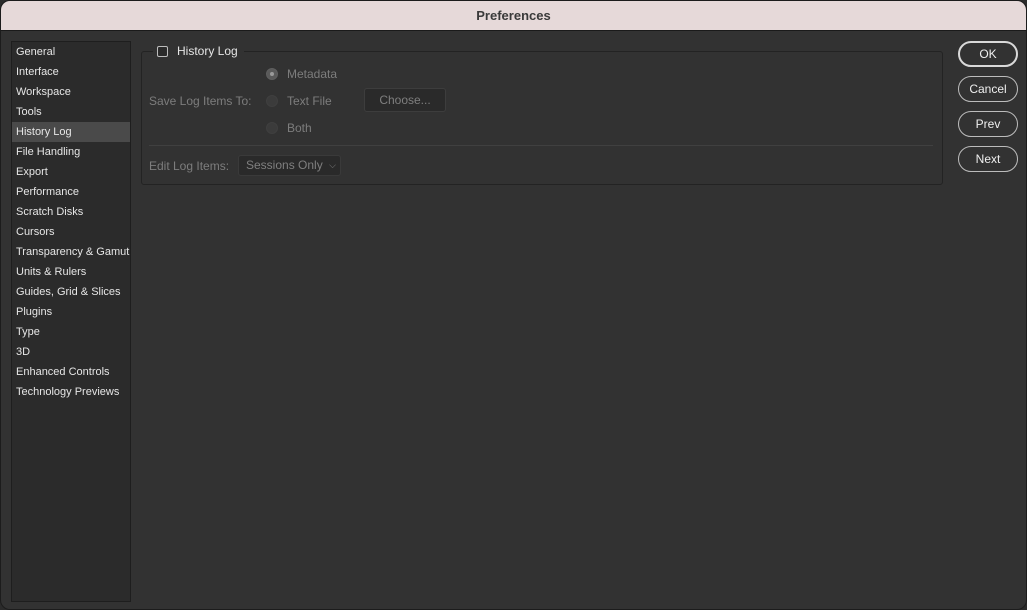  What do you see at coordinates (207, 51) in the screenshot?
I see `history-log-title: History Log` at bounding box center [207, 51].